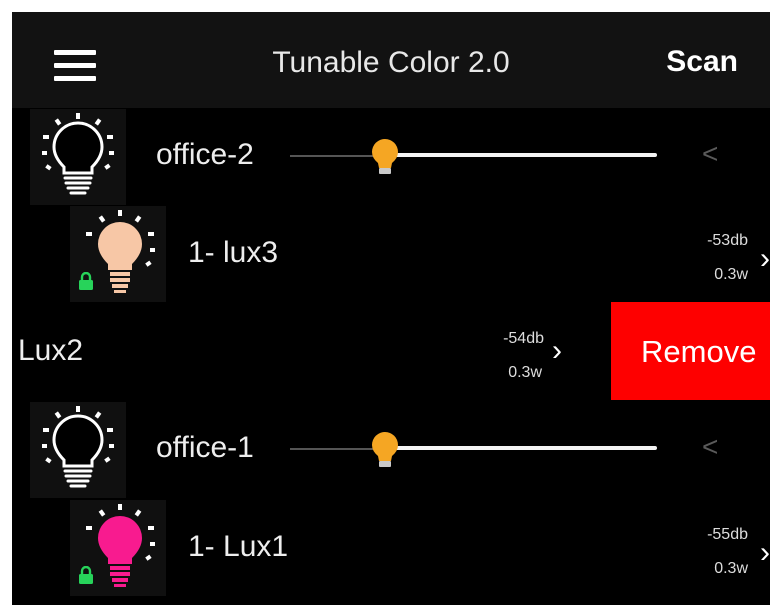  Describe the element at coordinates (702, 62) in the screenshot. I see `scan-button: Scan` at that location.